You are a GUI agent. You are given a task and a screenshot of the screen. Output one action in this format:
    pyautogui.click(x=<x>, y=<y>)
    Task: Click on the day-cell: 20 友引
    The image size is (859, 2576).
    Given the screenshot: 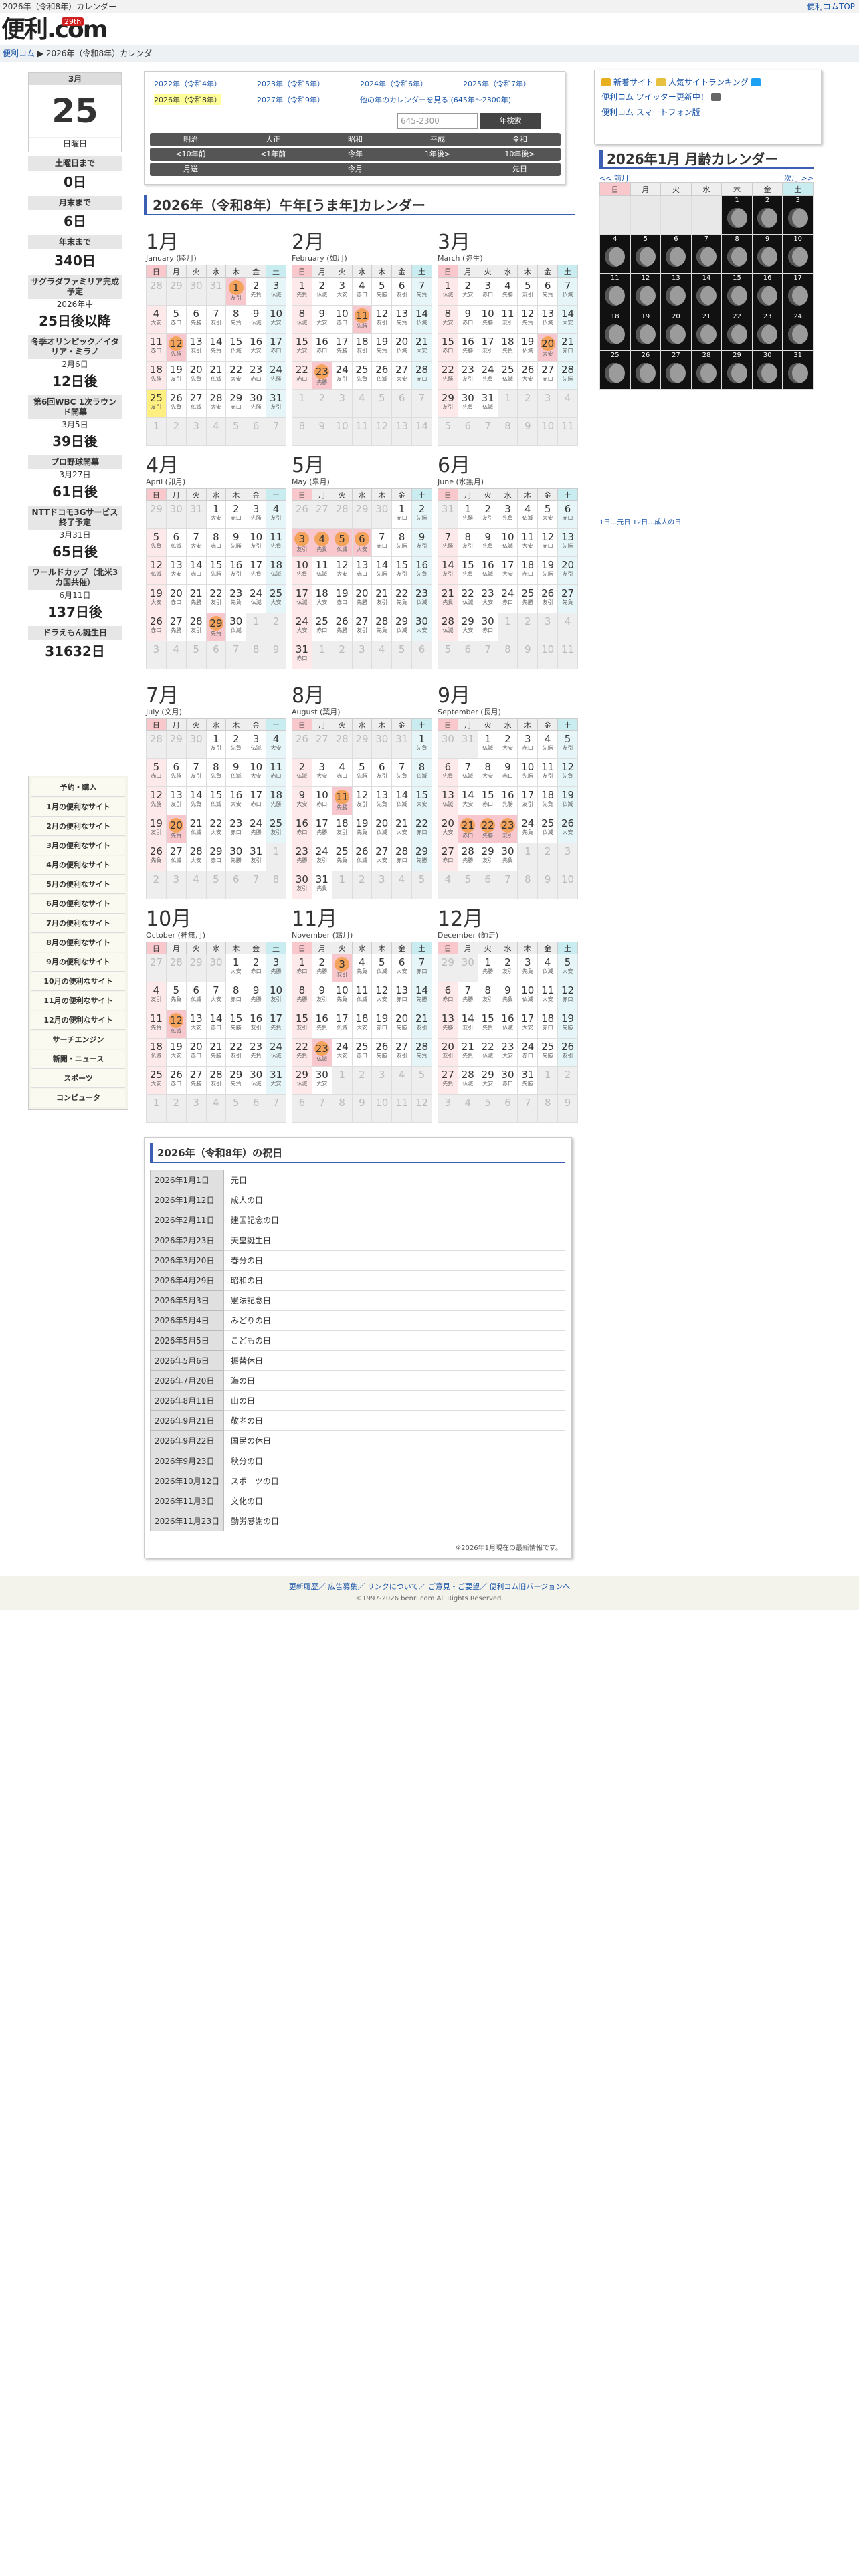 What is the action you would take?
    pyautogui.click(x=448, y=1052)
    